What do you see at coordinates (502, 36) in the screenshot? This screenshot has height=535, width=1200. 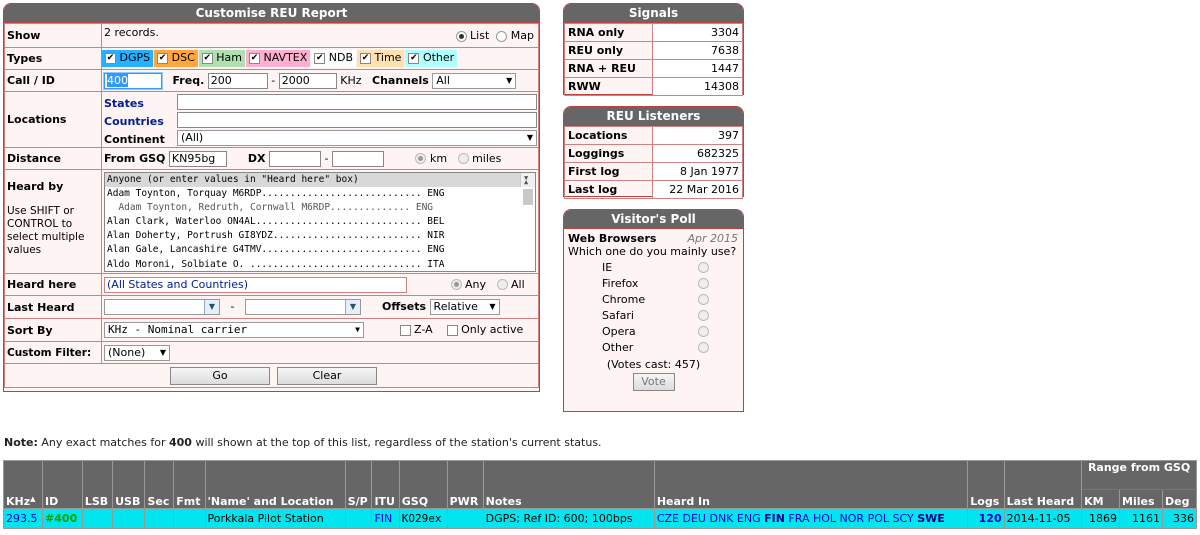 I see `map-radio` at bounding box center [502, 36].